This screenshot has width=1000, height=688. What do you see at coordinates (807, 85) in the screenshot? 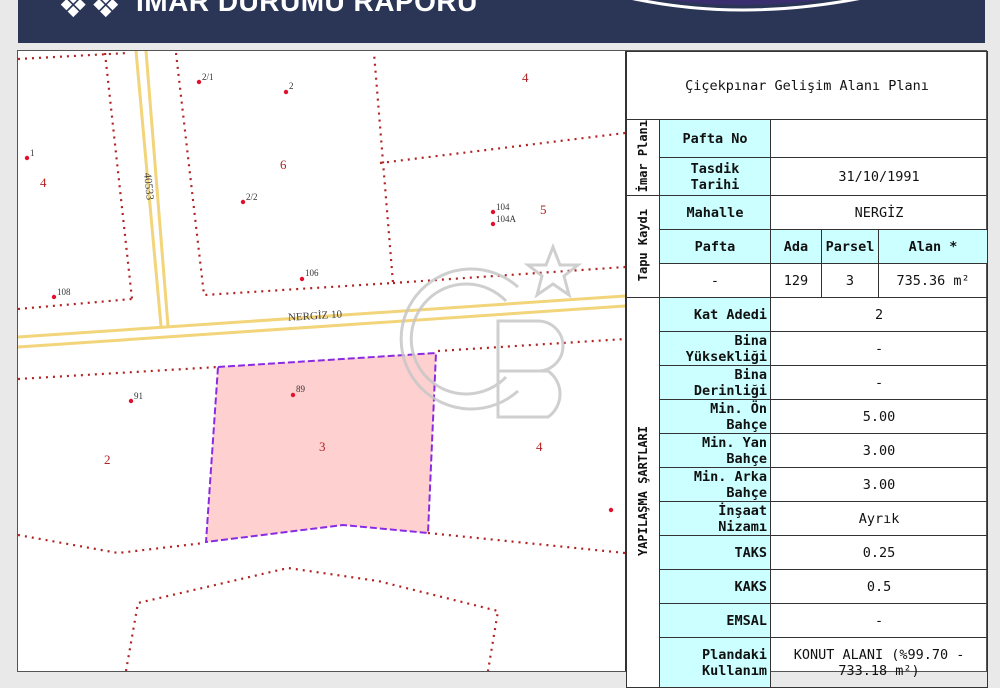
I see `plan-title: Çiçekpınar Gelişim Alanı Planı` at bounding box center [807, 85].